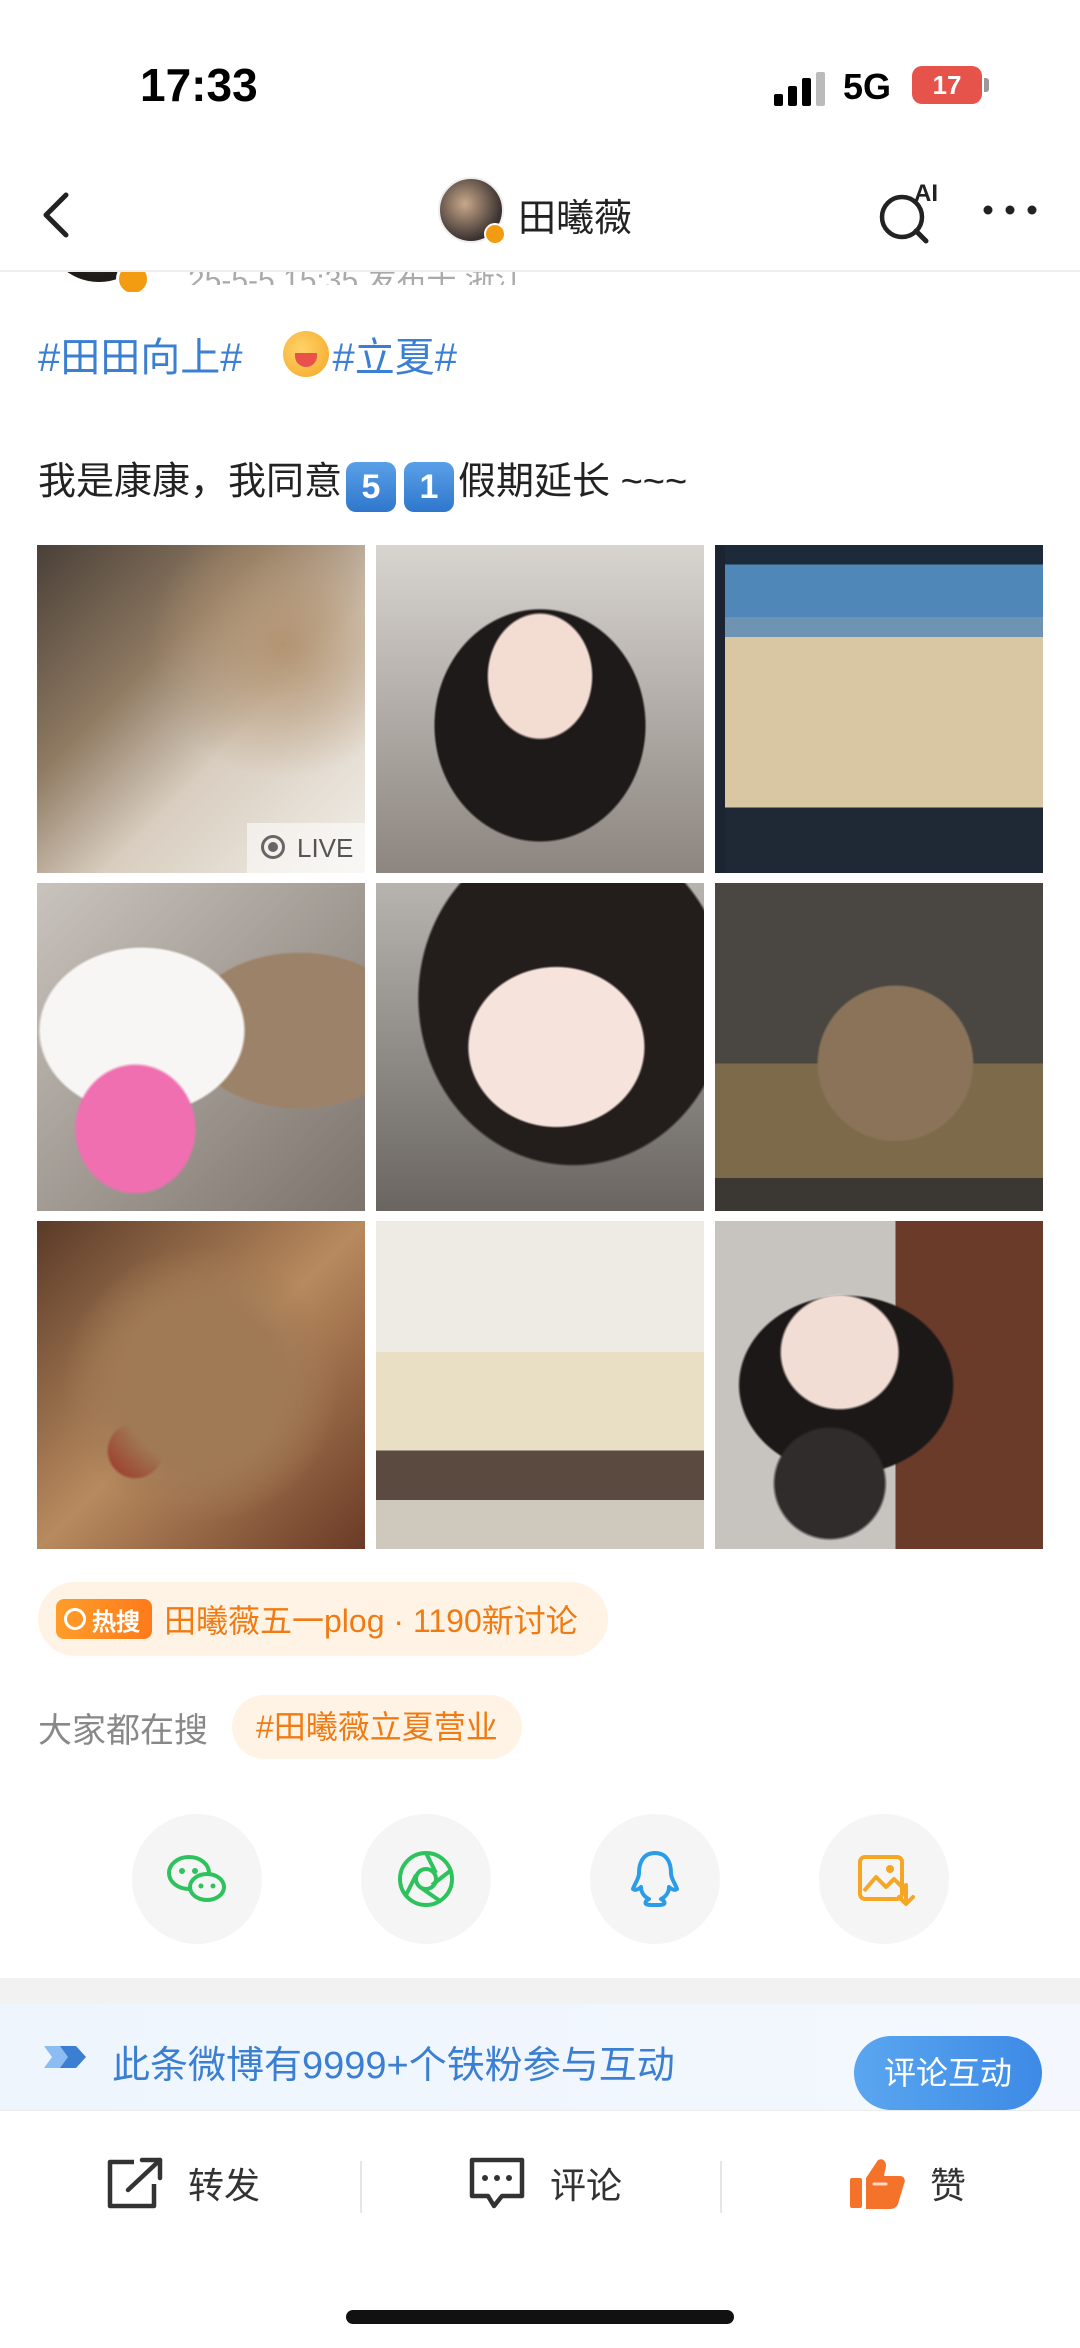 This screenshot has width=1080, height=2348. I want to click on photo-girl-surprised, so click(540, 1047).